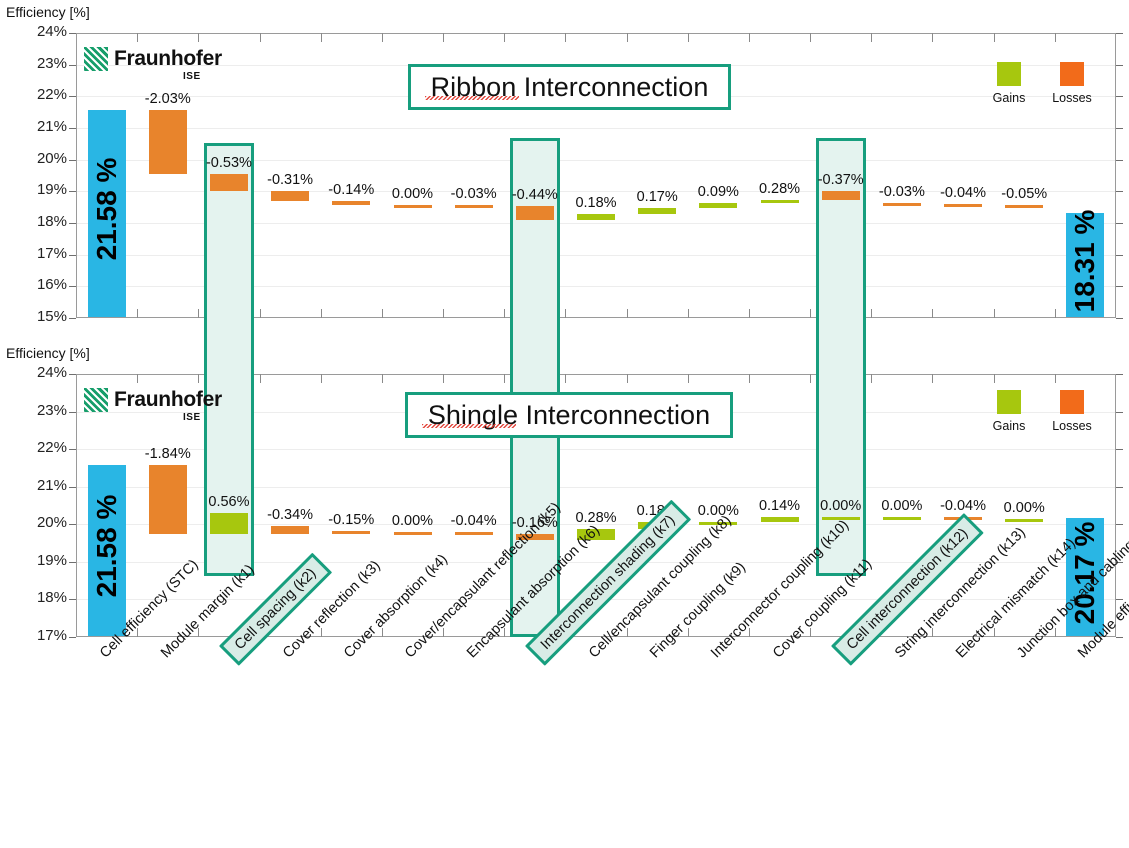 The height and width of the screenshot is (848, 1129). What do you see at coordinates (168, 399) in the screenshot?
I see `fraunhofer-wordmark-2: Fraunhofer` at bounding box center [168, 399].